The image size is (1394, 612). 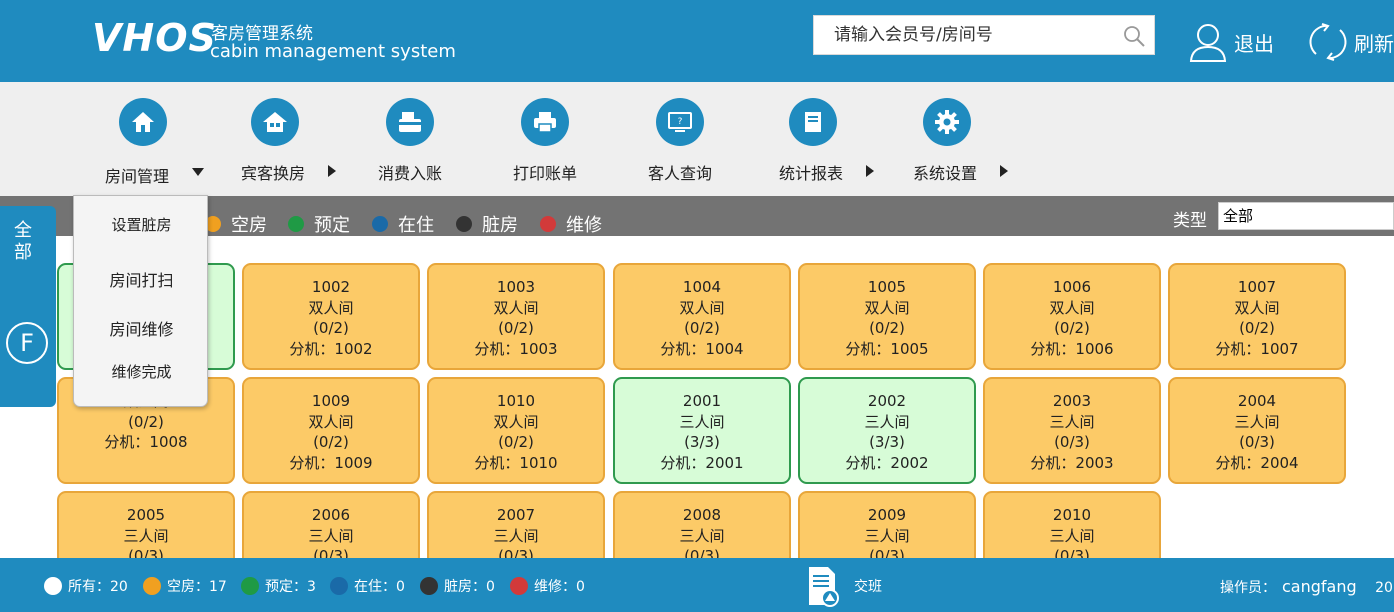 What do you see at coordinates (198, 172) in the screenshot?
I see `caret-down-icon` at bounding box center [198, 172].